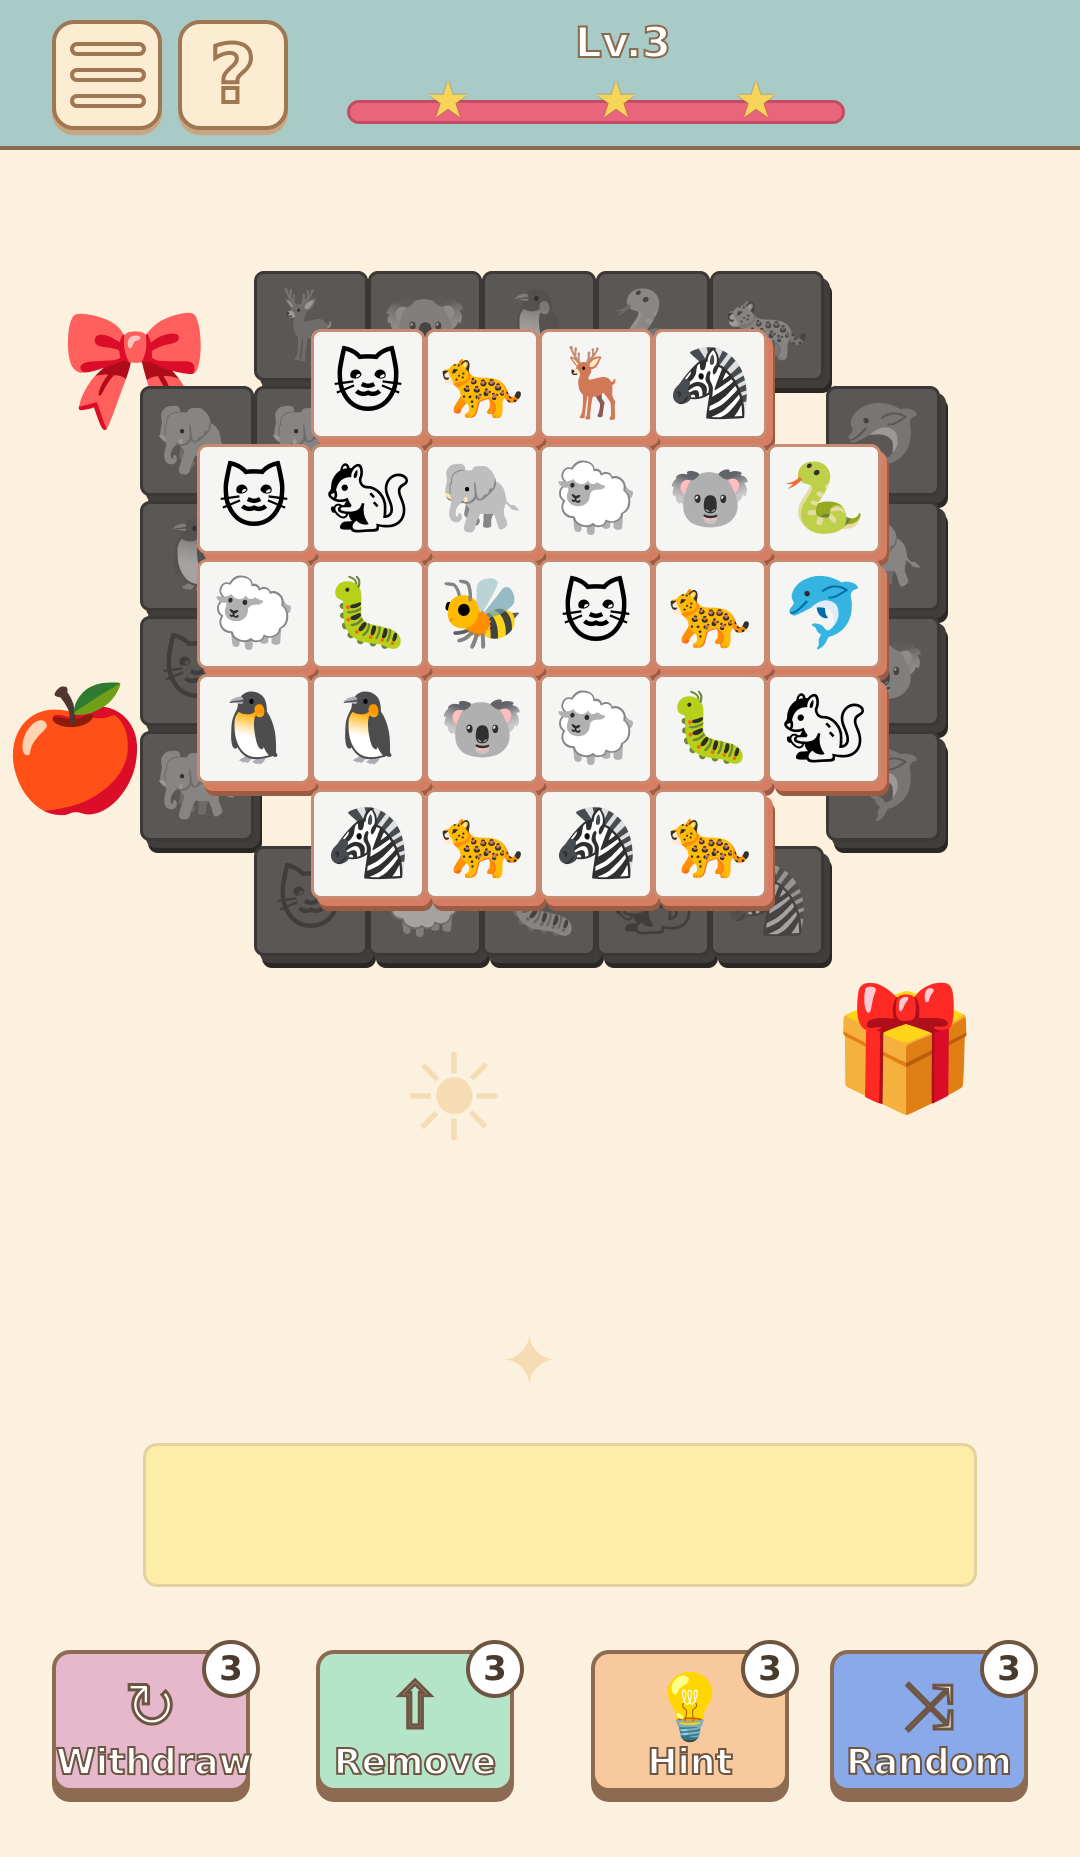 The image size is (1080, 1857). What do you see at coordinates (156, 1716) in the screenshot?
I see `withdraw-button: ↻ Withdraw 3` at bounding box center [156, 1716].